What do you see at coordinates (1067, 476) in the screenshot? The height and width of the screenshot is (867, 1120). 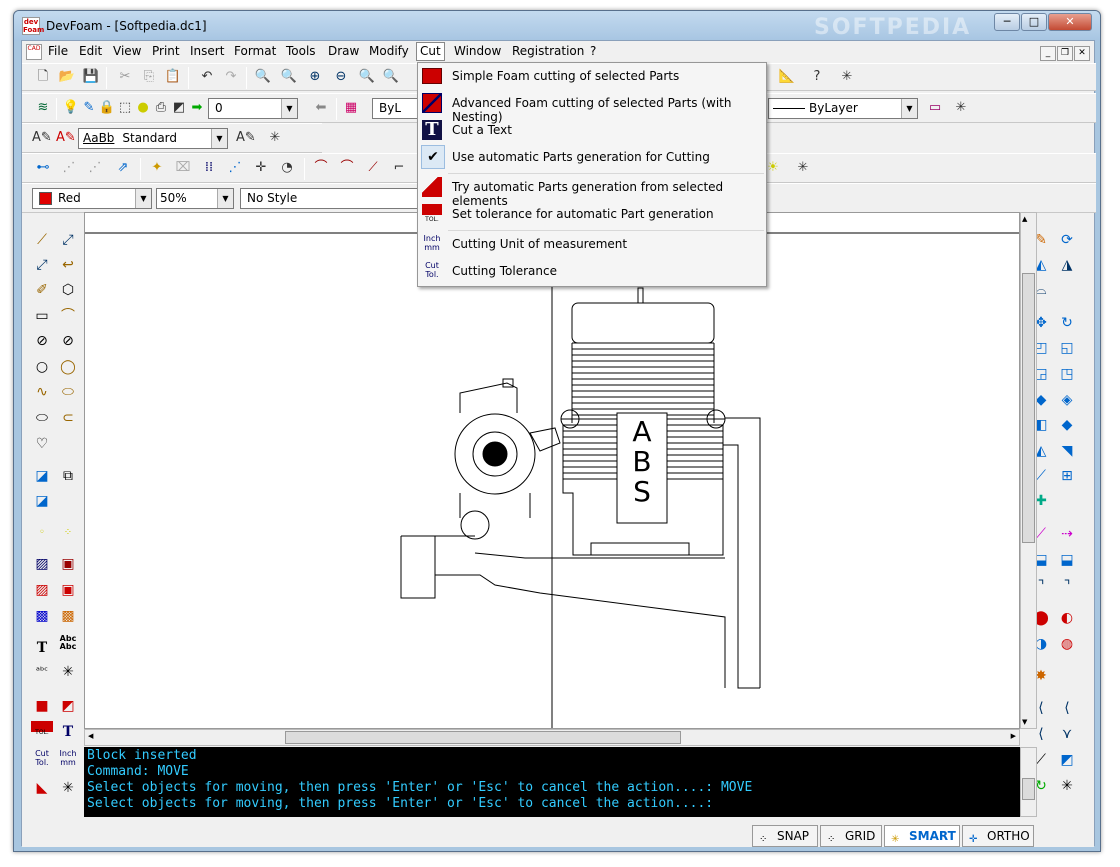 I see `grid-blocks-icon: ⊞` at bounding box center [1067, 476].